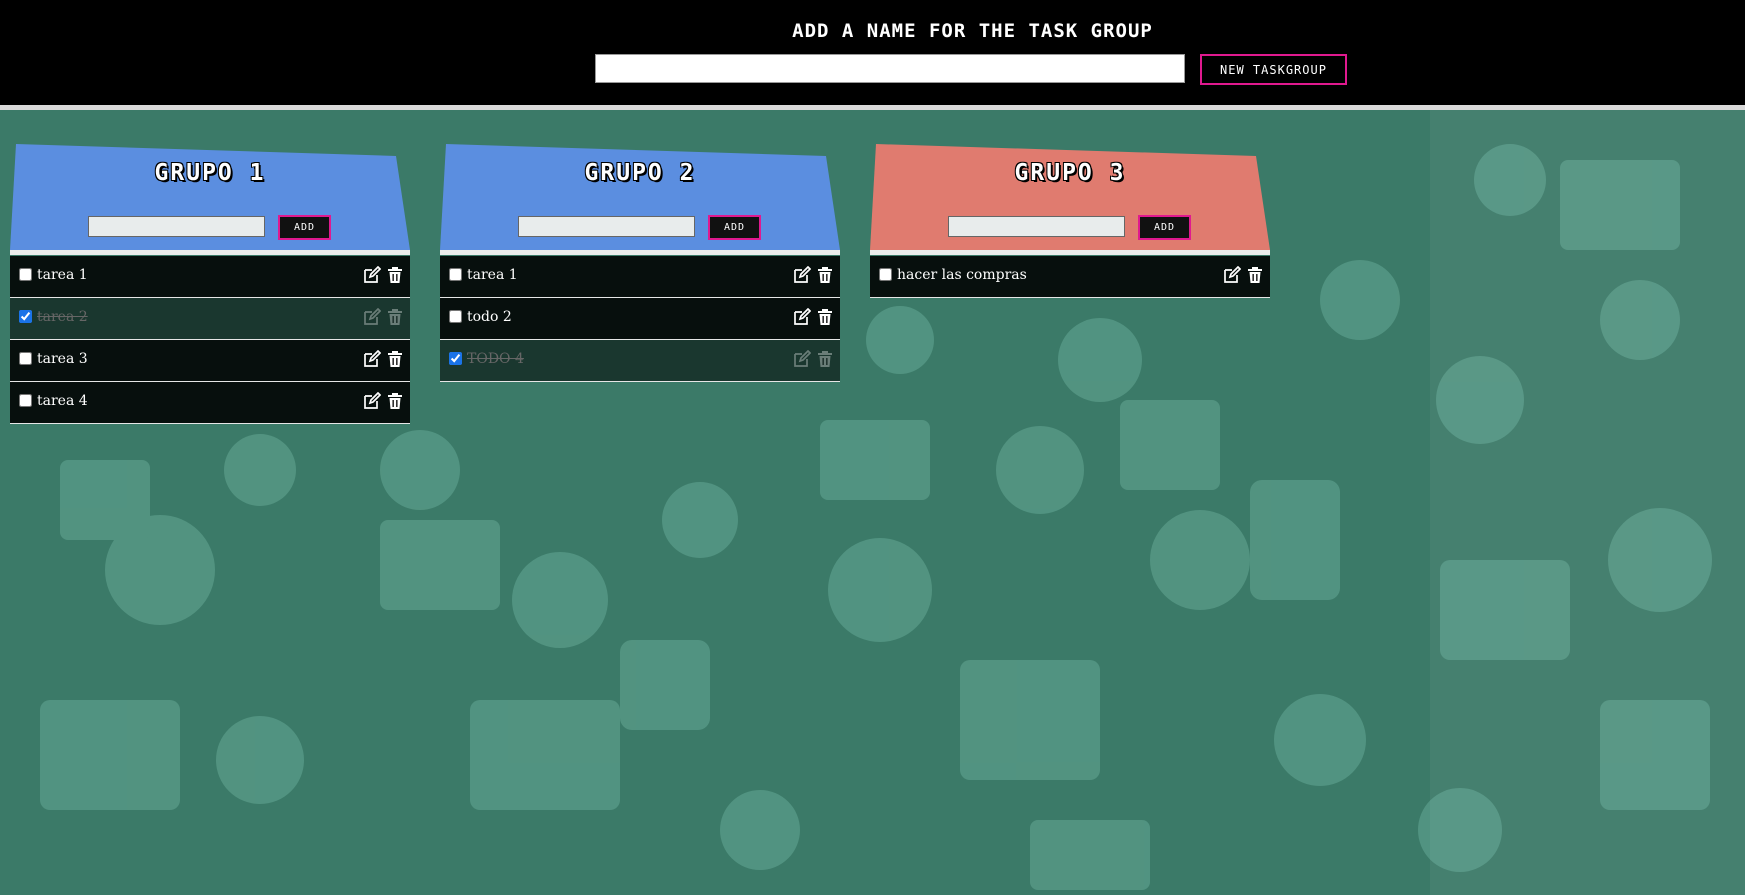  I want to click on task-list: tarea 1 tarea 2 tarea 3 tarea 4, so click(210, 340).